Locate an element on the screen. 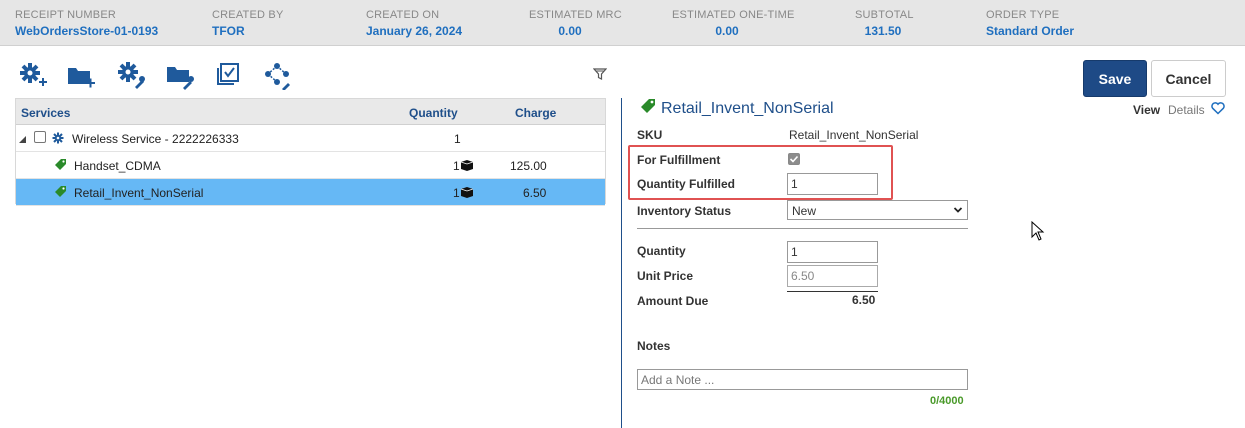  favorite-heart-icon is located at coordinates (1218, 108).